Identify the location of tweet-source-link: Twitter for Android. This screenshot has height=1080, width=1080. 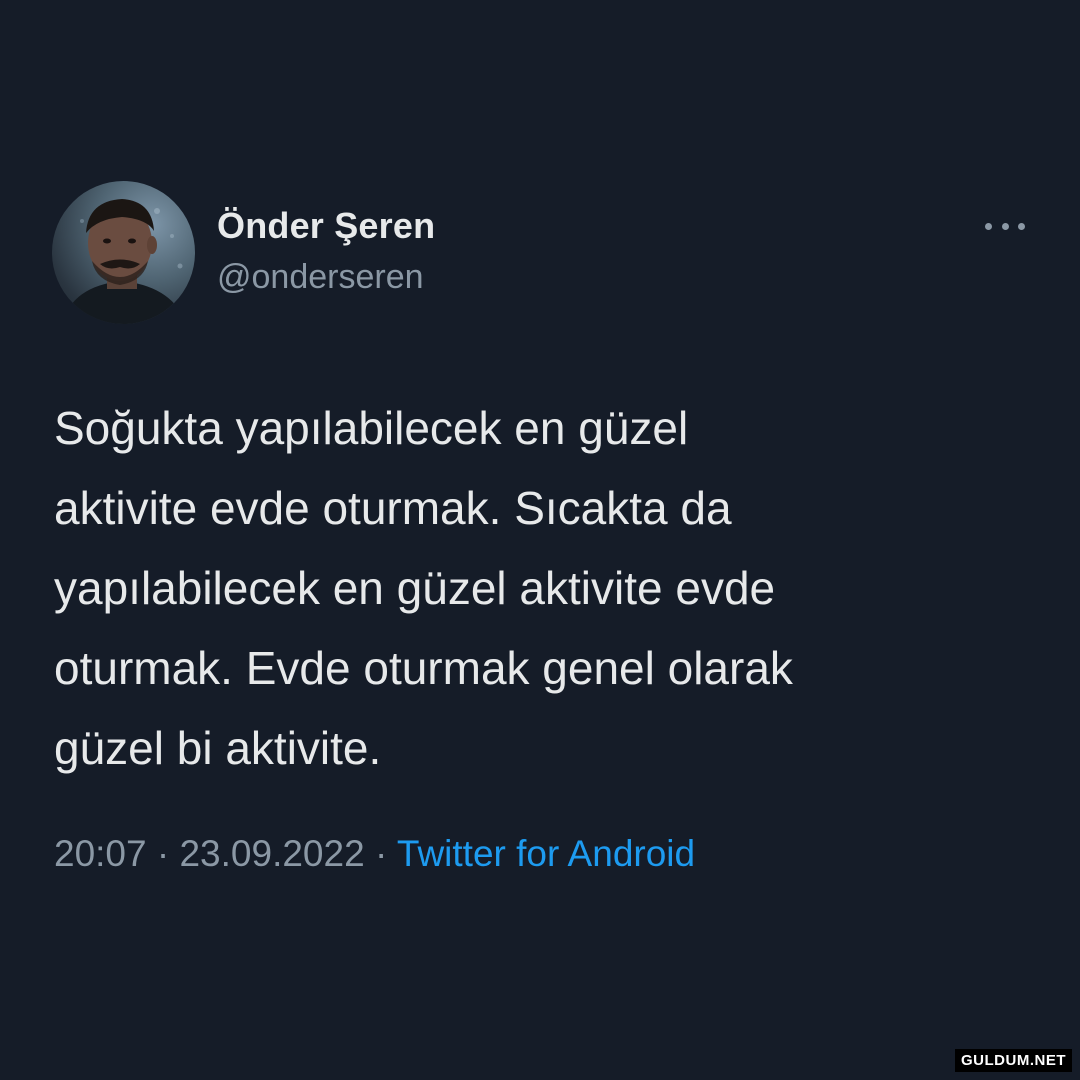
(546, 853).